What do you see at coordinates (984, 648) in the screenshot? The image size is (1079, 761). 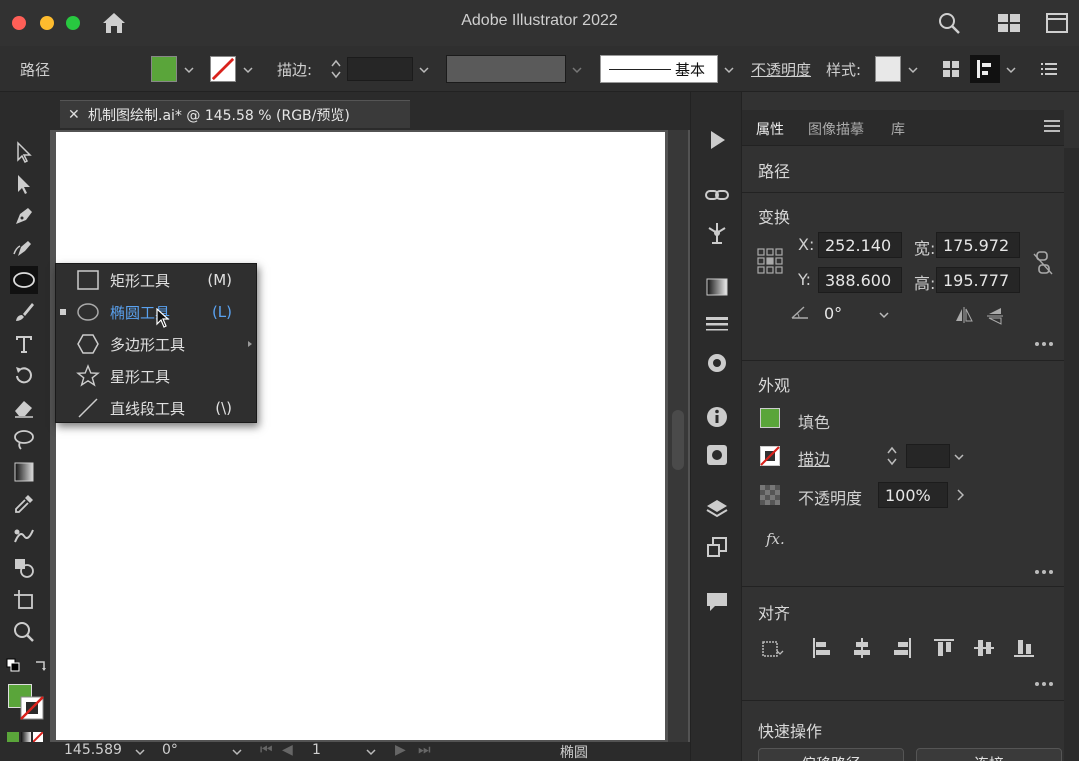 I see `align-vertical-center-icon` at bounding box center [984, 648].